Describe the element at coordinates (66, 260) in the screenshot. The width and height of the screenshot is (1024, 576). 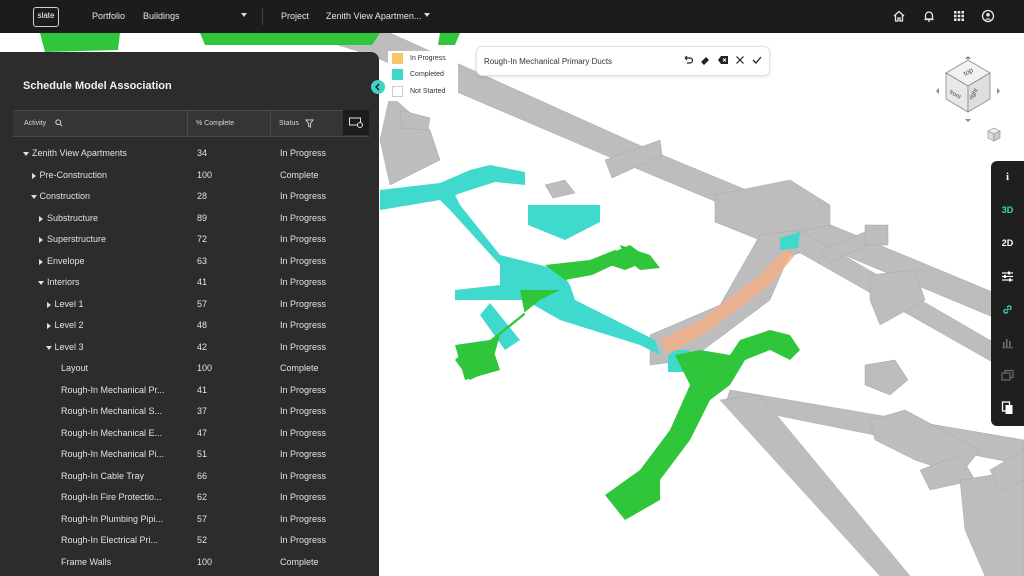
I see `activity-name: Envelope` at that location.